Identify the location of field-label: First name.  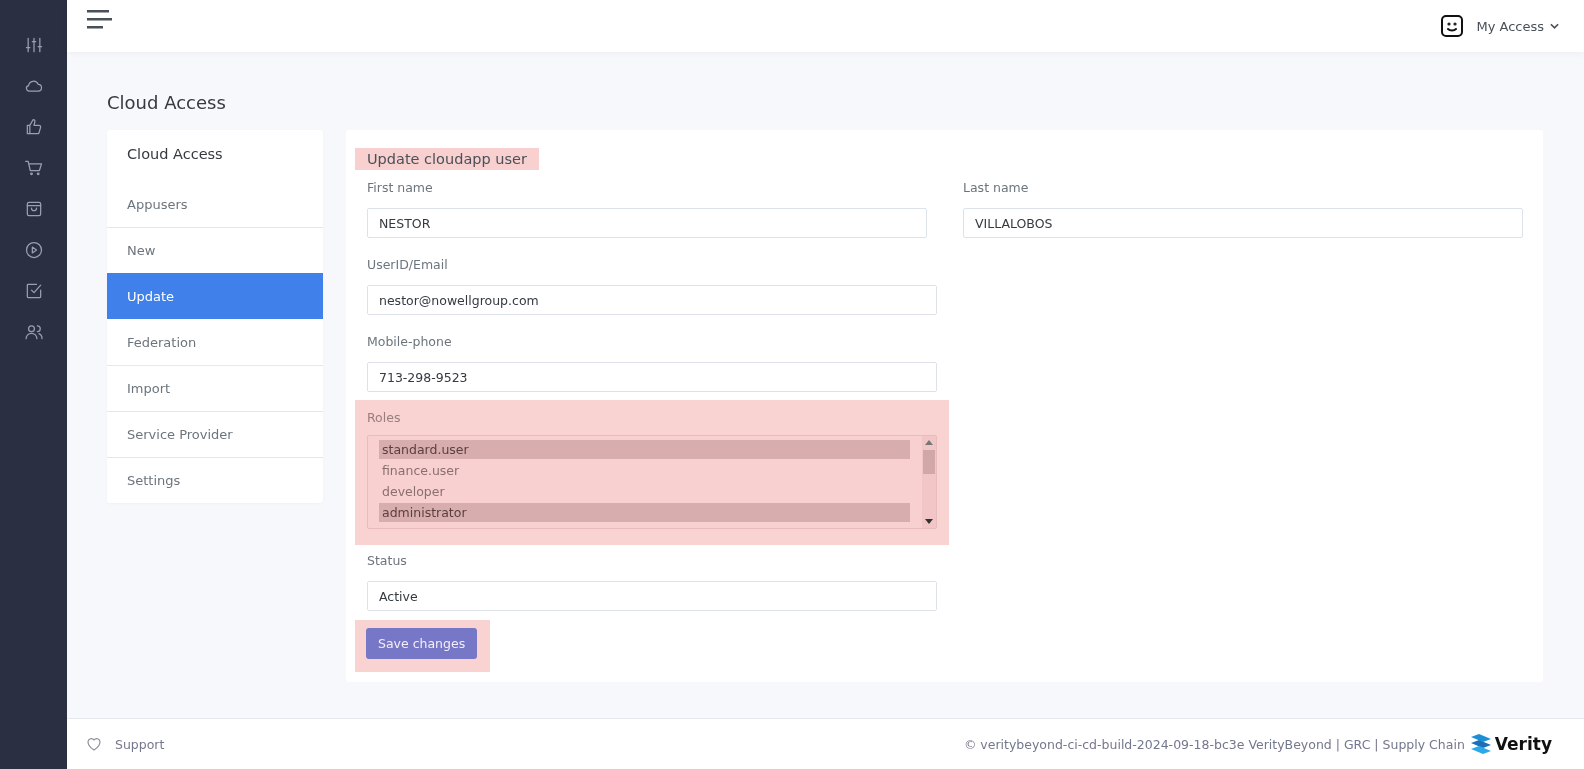
(400, 187).